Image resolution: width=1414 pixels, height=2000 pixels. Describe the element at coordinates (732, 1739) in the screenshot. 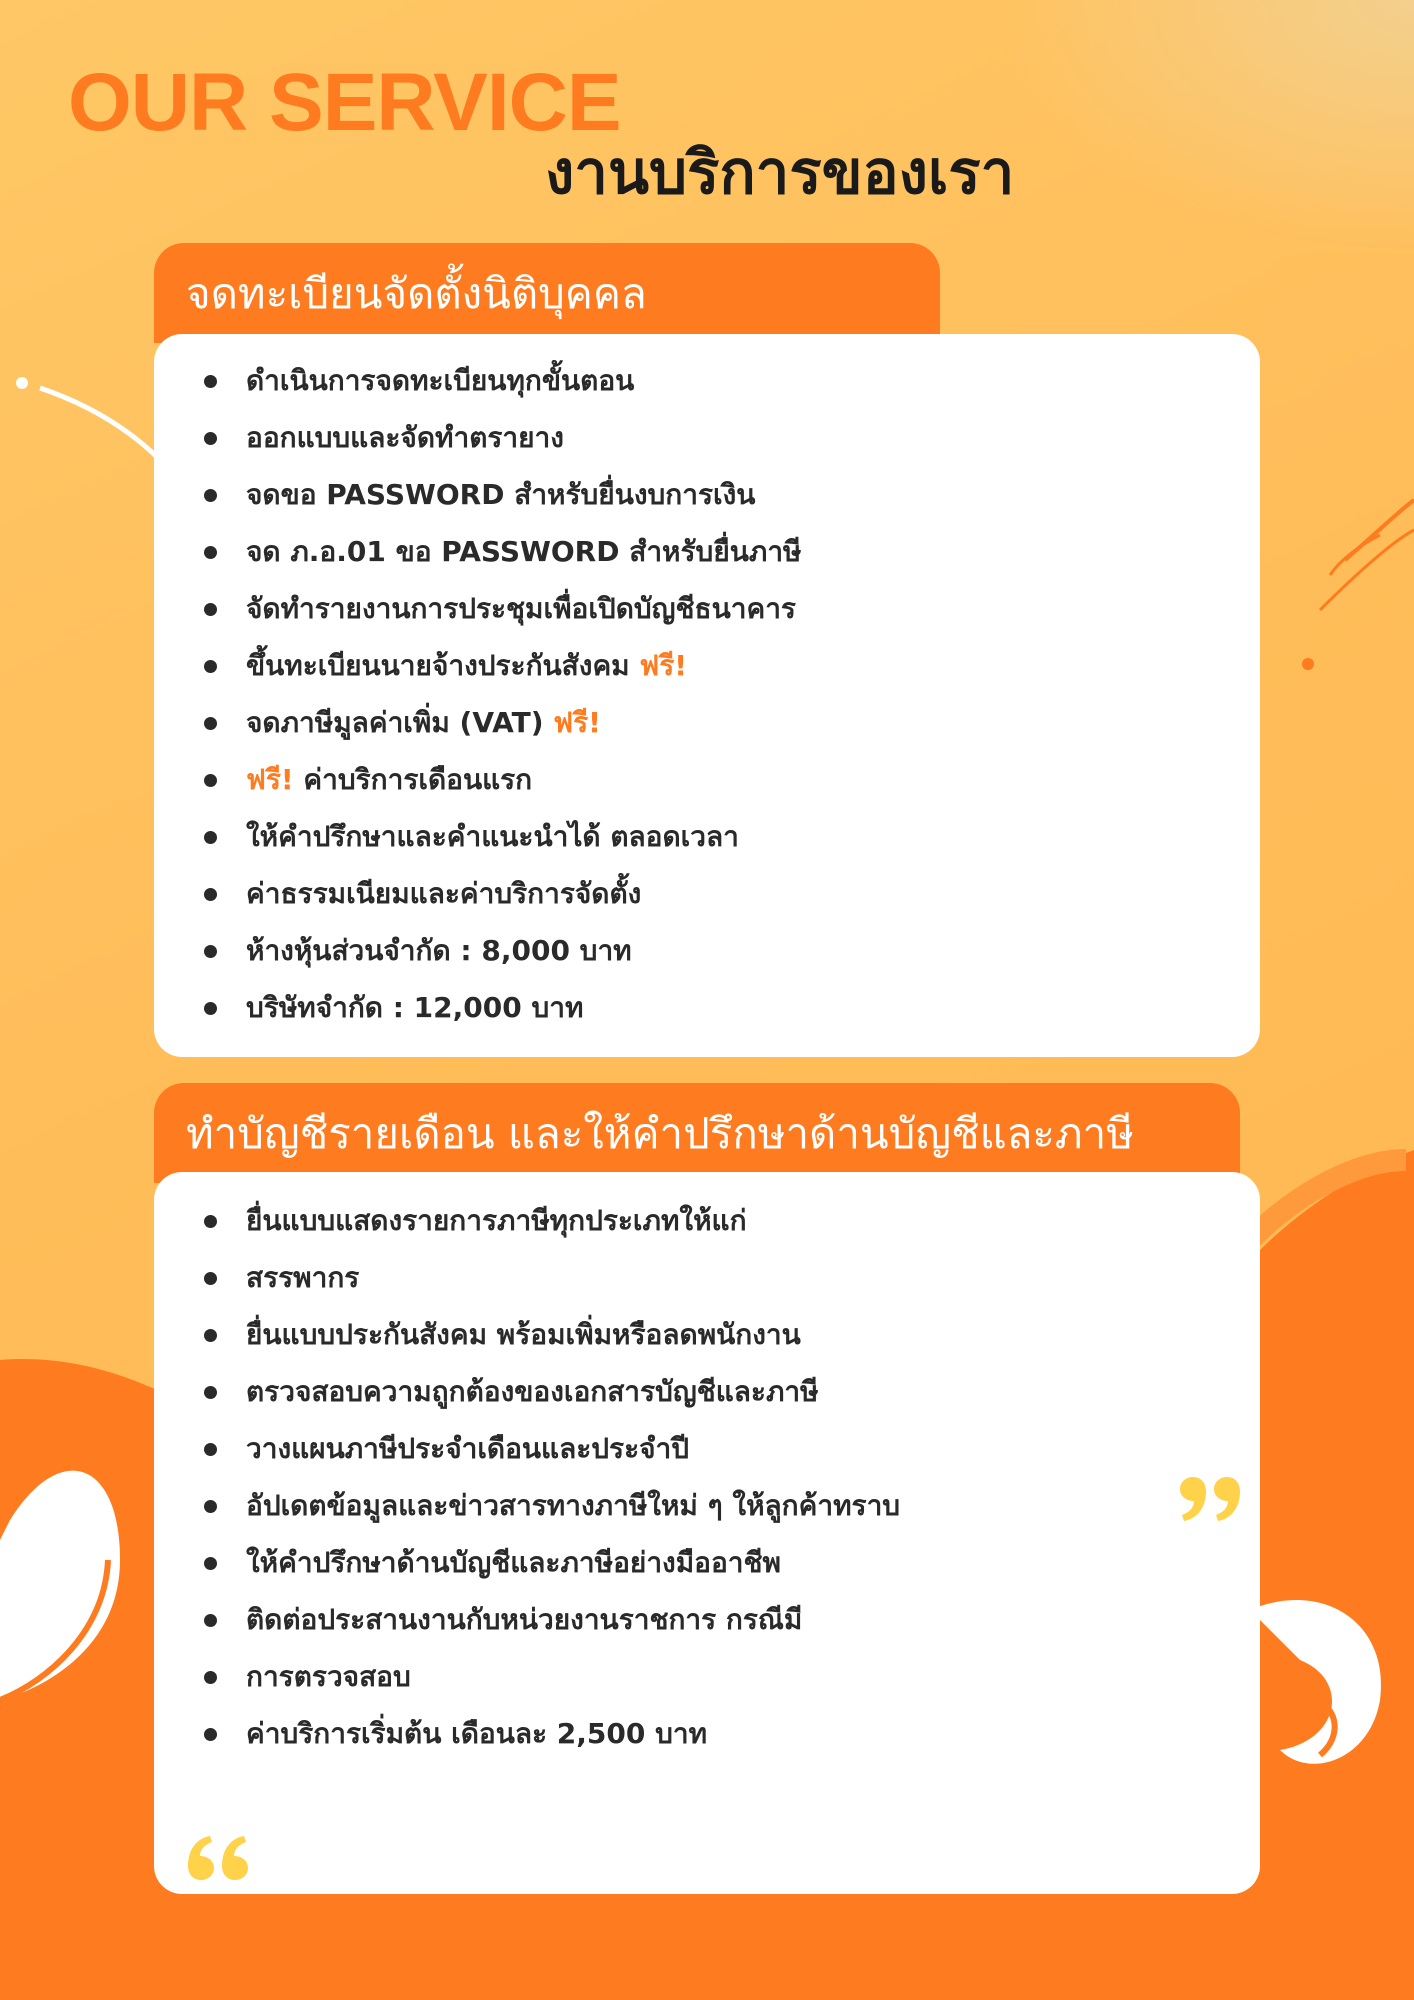

I see `list-item: ค่าบริการเริ่มต้น เดือนละ 2,500 บาท` at that location.